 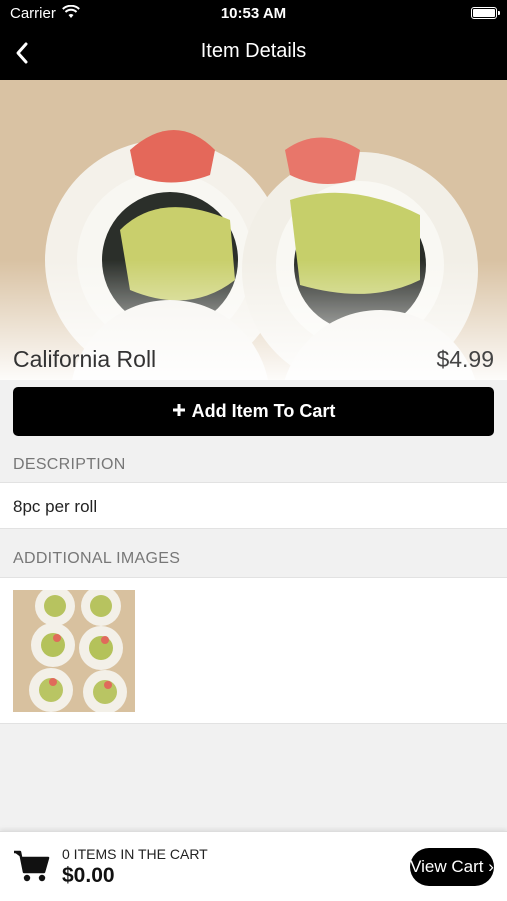 I want to click on battery-icon, so click(x=485, y=13).